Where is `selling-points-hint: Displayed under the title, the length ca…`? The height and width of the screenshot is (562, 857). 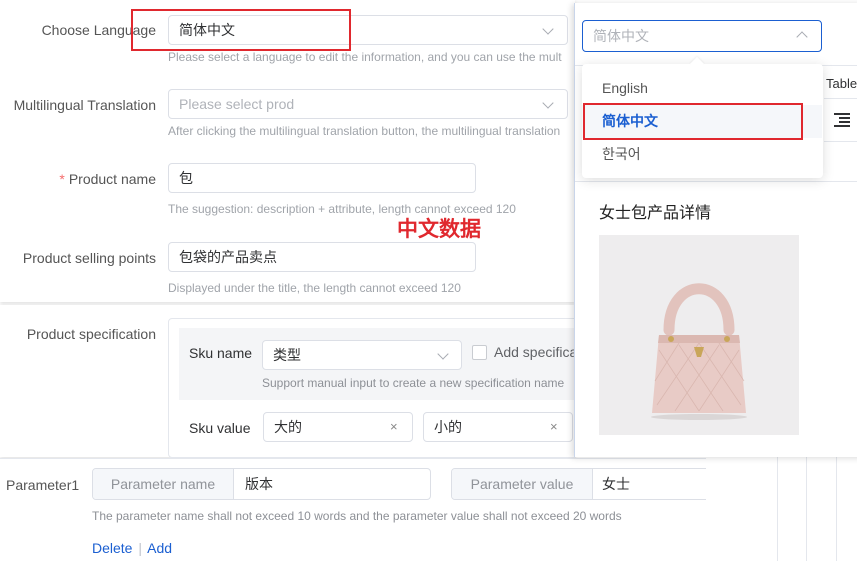
selling-points-hint: Displayed under the title, the length ca… is located at coordinates (314, 288).